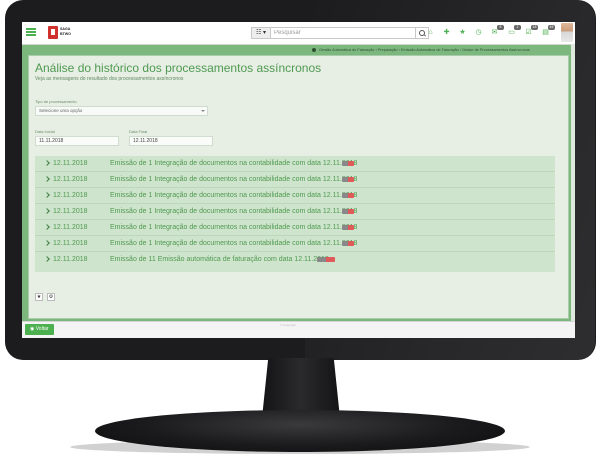  Describe the element at coordinates (51, 297) in the screenshot. I see `settings-button: ⚙` at that location.